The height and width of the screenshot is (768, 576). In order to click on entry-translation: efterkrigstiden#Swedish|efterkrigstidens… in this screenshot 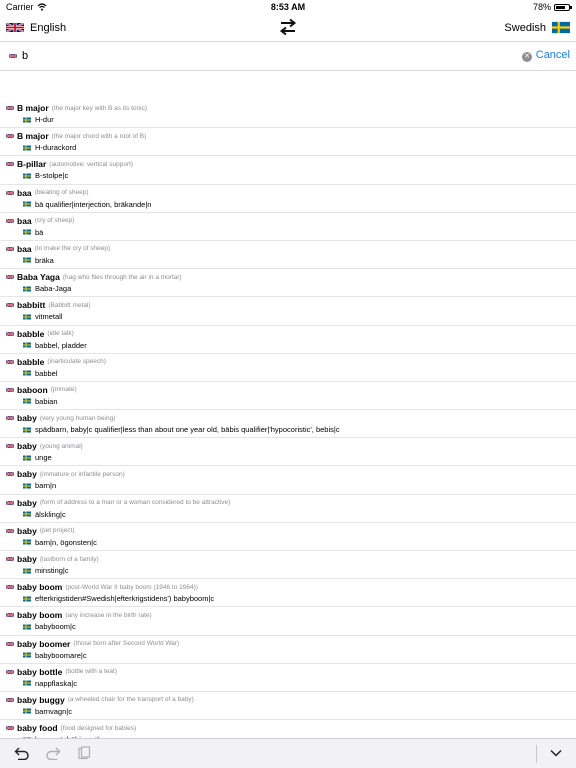, I will do `click(125, 599)`.